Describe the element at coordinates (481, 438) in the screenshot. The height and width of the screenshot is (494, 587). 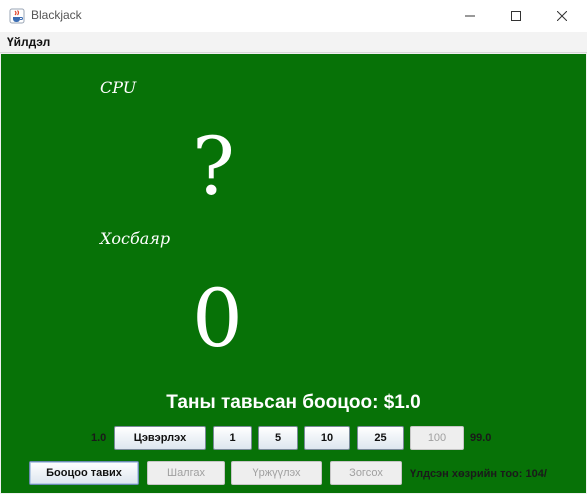
I see `max-bet-label: 99.0` at that location.